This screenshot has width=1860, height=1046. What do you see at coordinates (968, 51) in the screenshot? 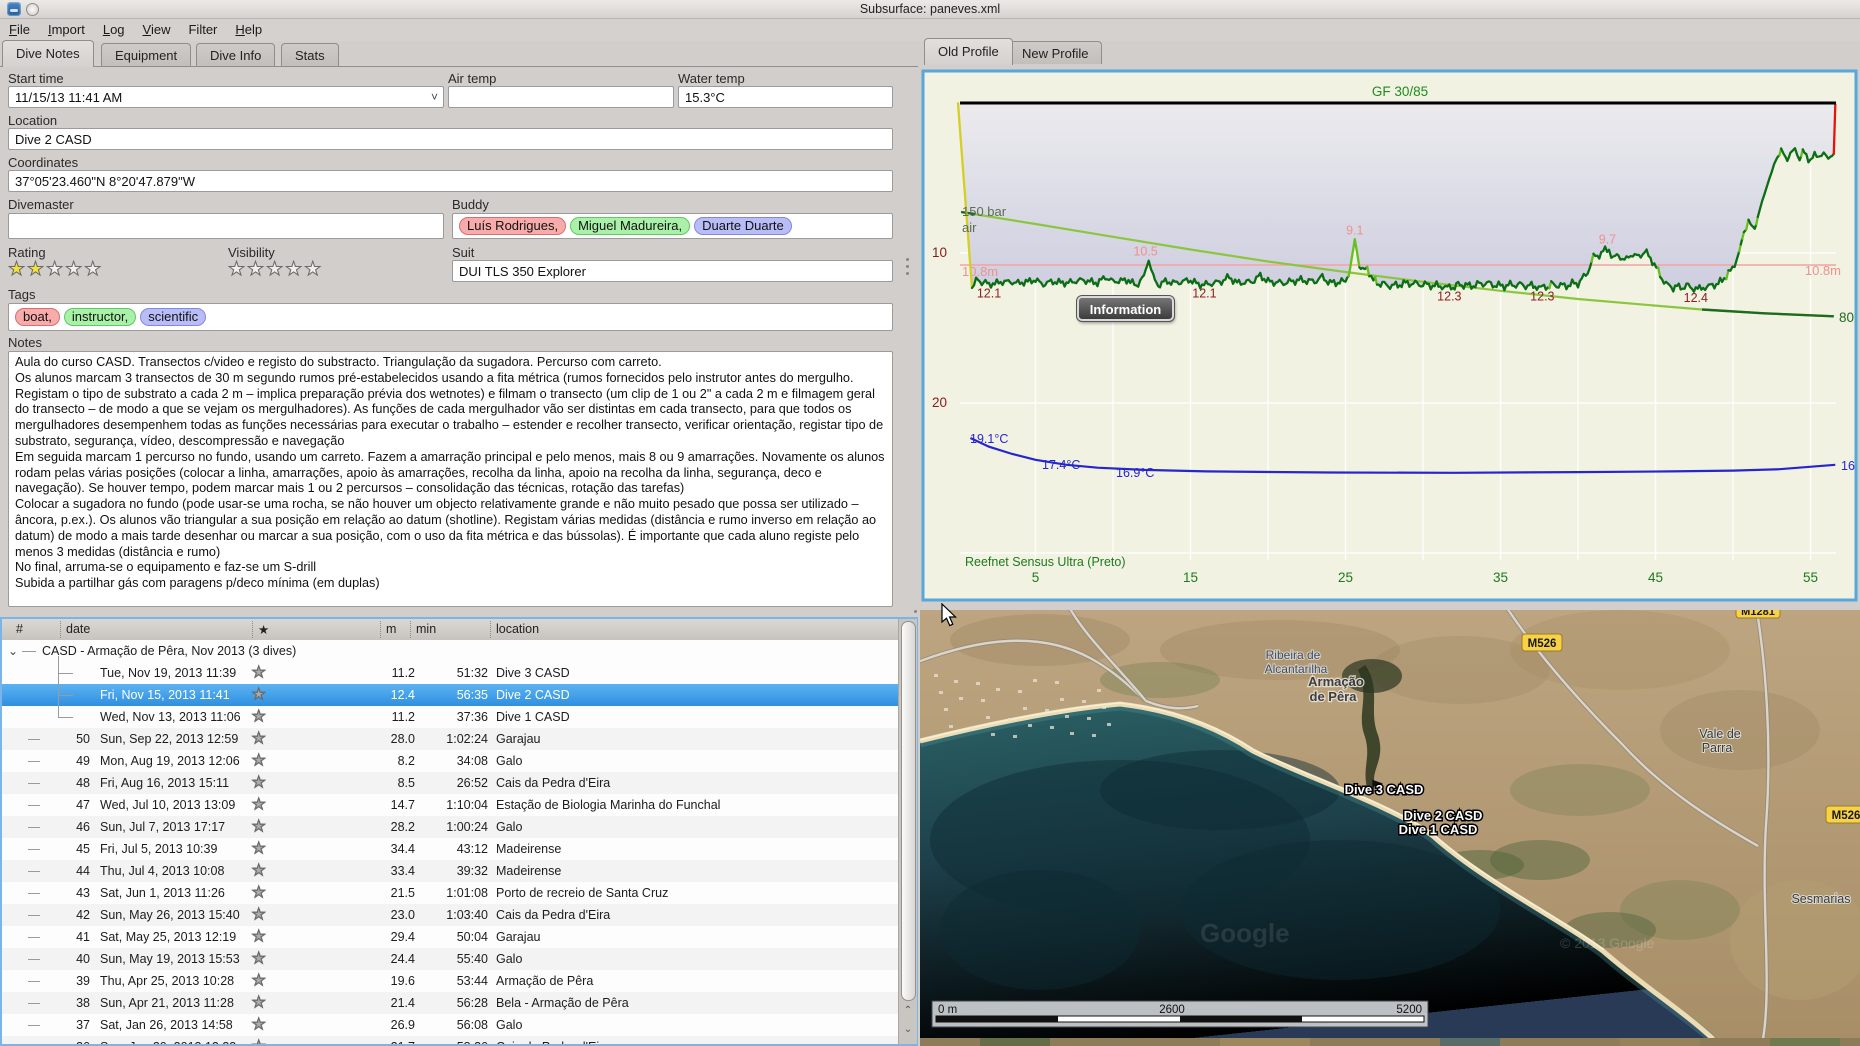
I see `tab-old-profile: Old Profile` at bounding box center [968, 51].